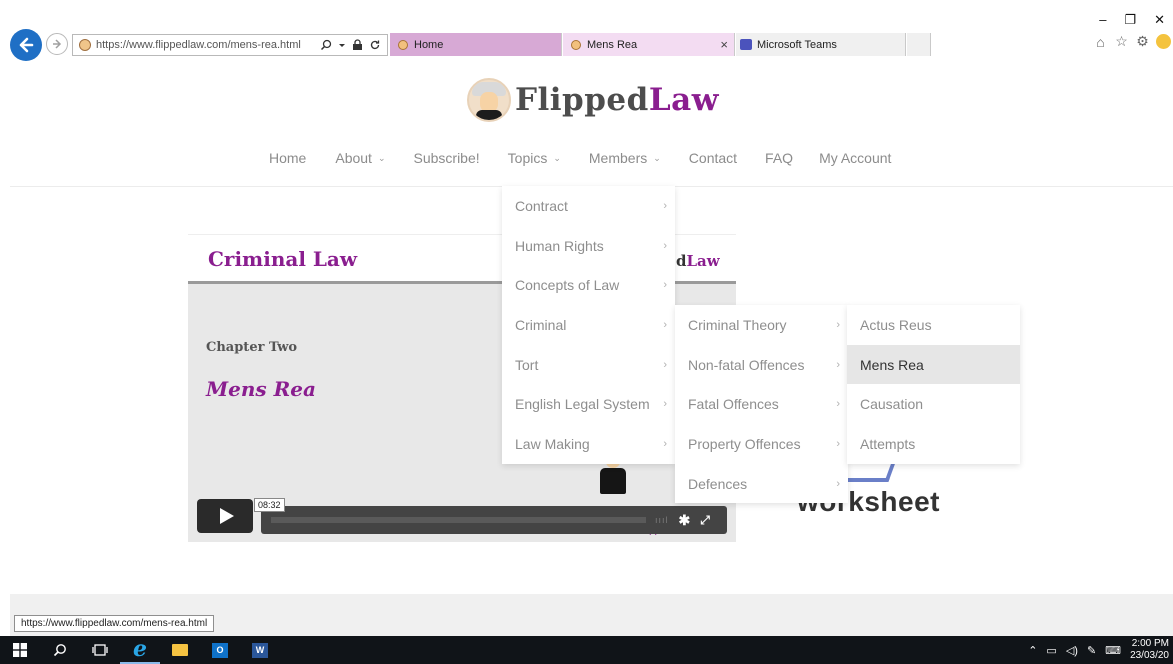 Image resolution: width=1173 pixels, height=664 pixels. Describe the element at coordinates (933, 325) in the screenshot. I see `menu-item-actus-reus: Actus Reus` at that location.